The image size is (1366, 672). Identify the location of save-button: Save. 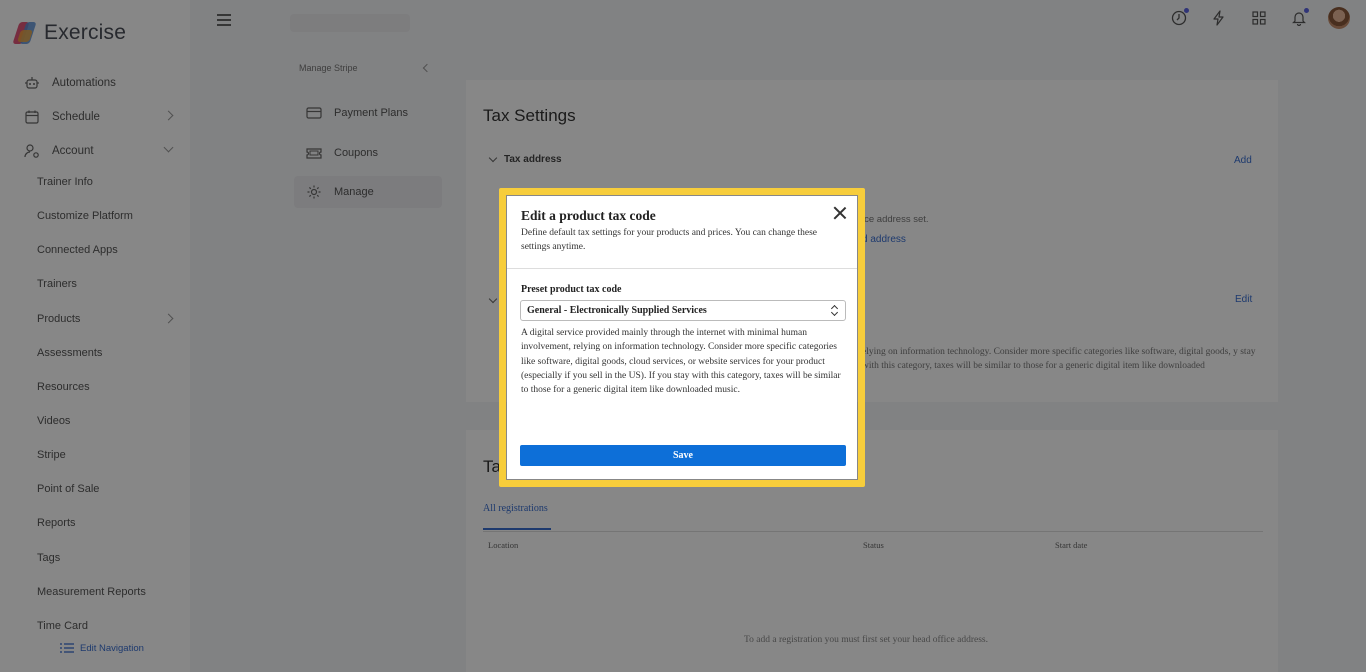
(683, 455).